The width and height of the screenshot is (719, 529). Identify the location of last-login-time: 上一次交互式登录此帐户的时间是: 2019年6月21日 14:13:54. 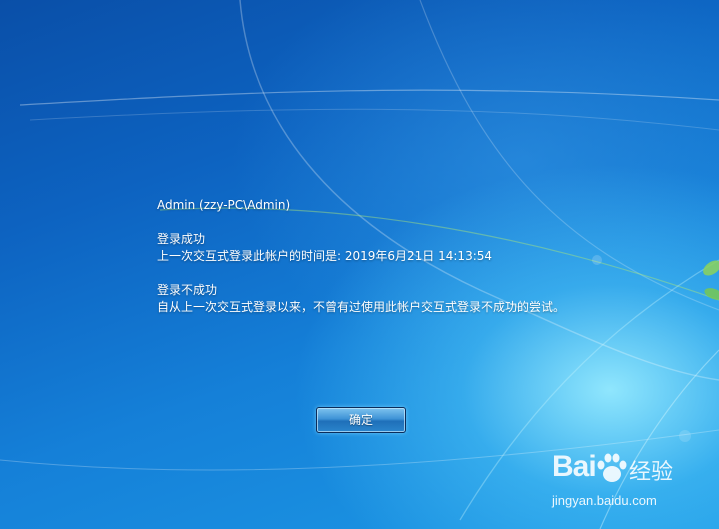
(325, 256).